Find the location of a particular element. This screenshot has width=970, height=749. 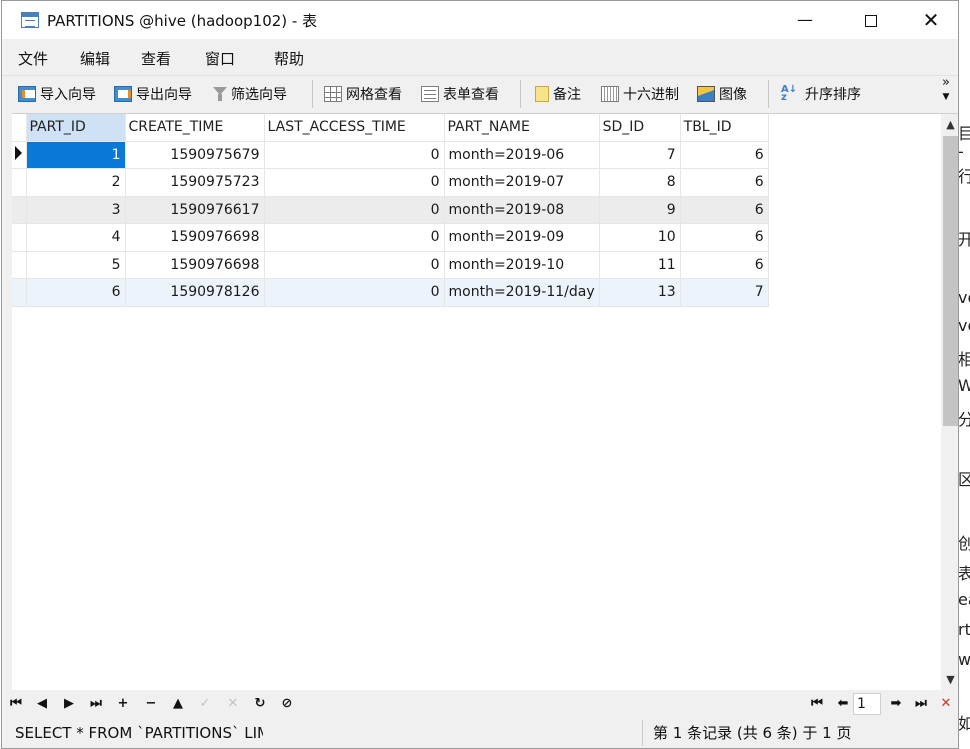

column-header-part-name: PART_NAME is located at coordinates (522, 128).